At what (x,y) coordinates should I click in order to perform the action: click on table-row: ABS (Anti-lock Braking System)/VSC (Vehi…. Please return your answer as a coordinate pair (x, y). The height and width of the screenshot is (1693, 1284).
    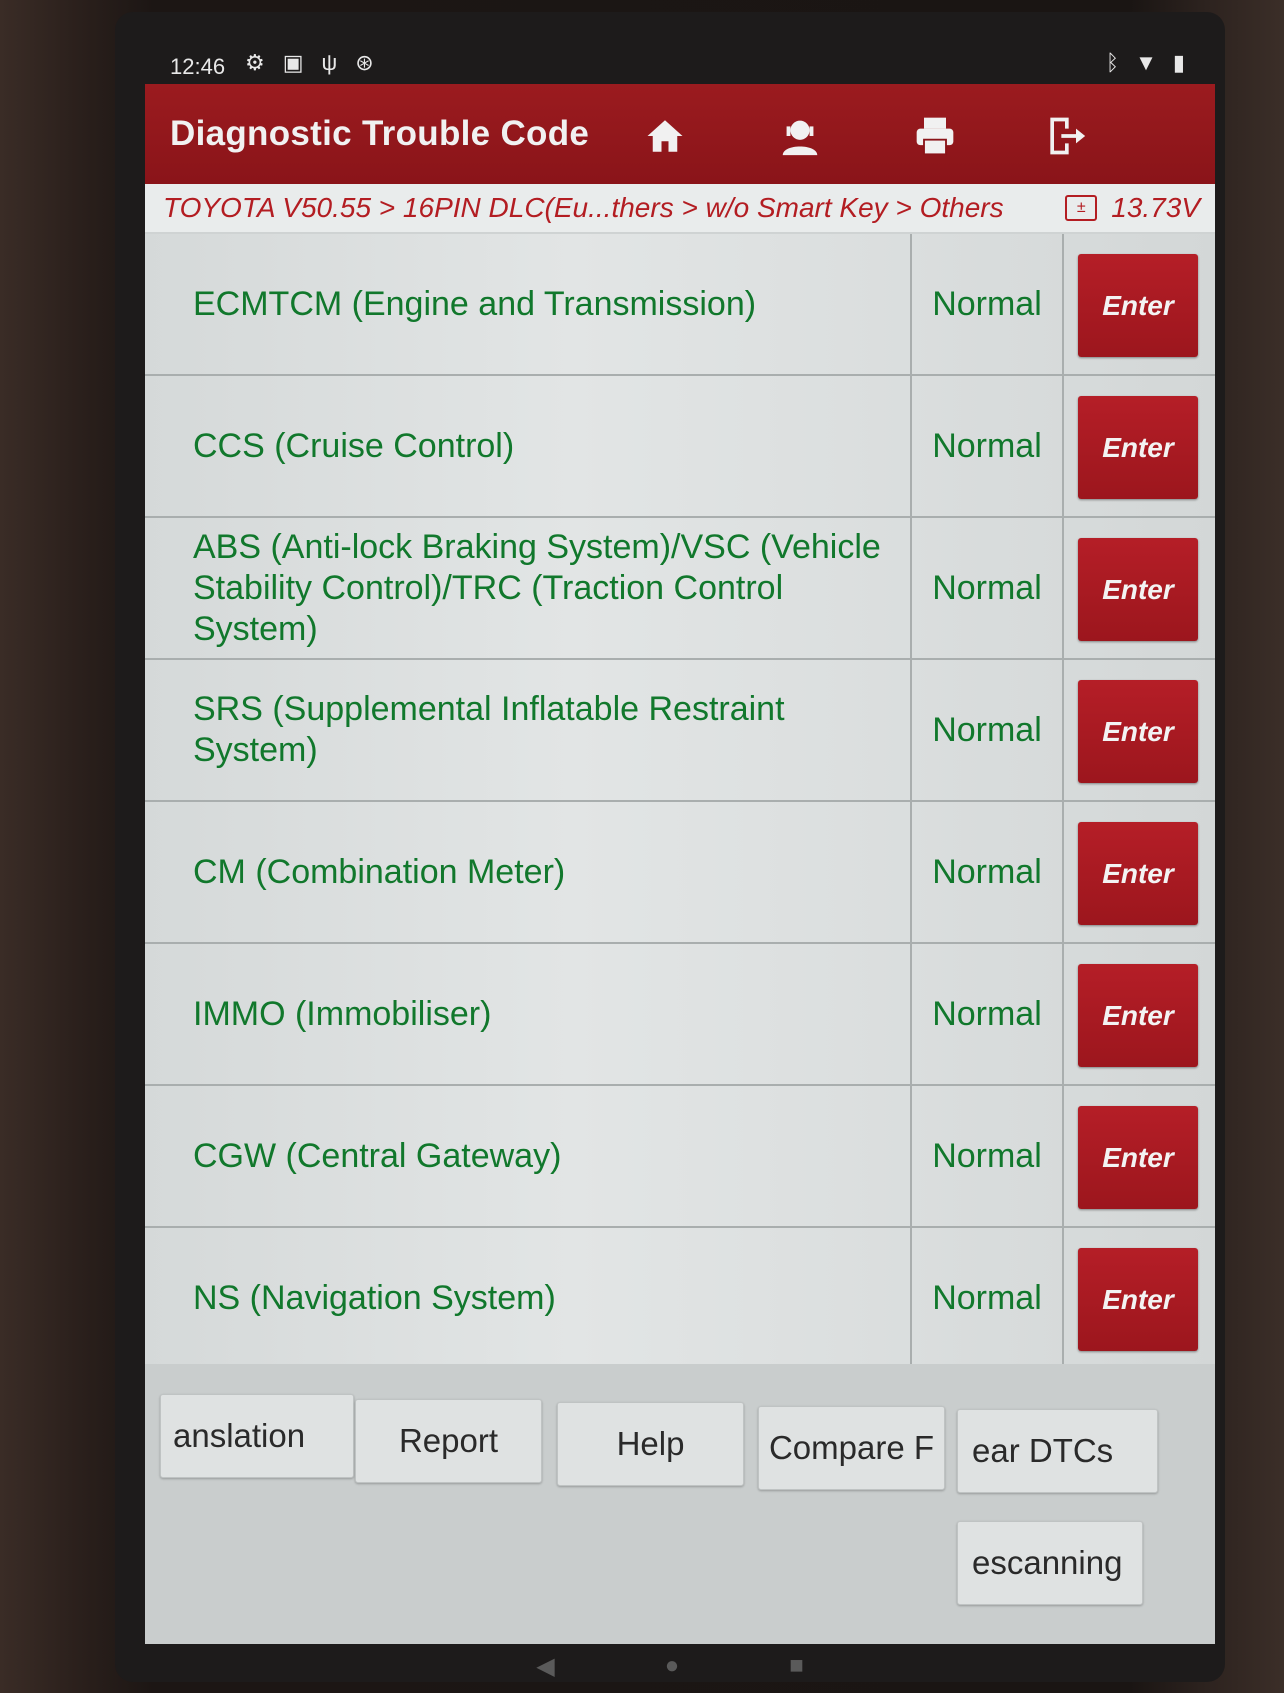
    Looking at the image, I should click on (680, 589).